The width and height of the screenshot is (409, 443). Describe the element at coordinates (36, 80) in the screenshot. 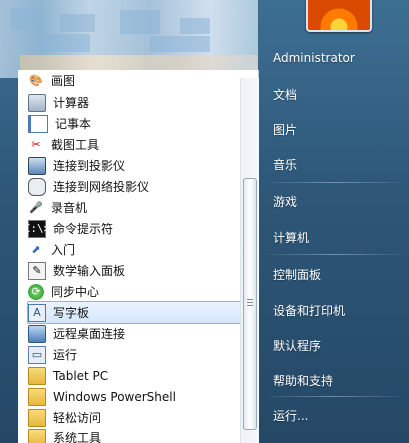

I see `paint-icon: 🎨` at that location.